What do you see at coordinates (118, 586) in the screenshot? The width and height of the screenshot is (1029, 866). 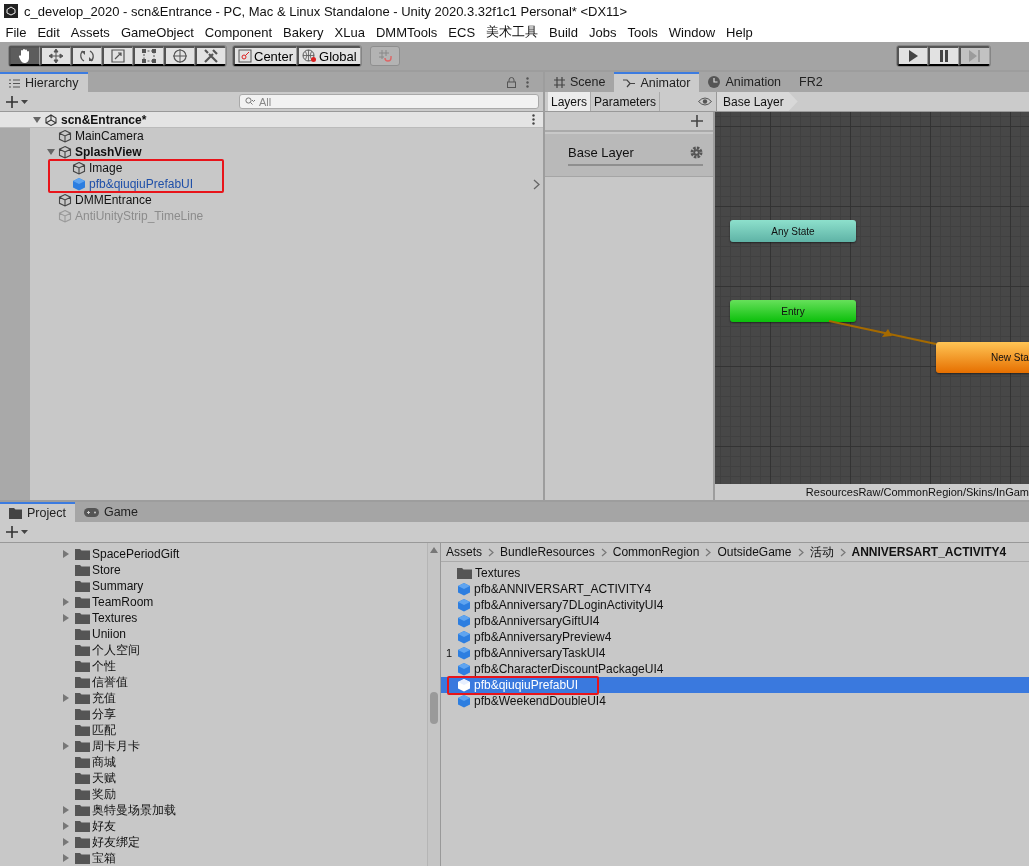 I see `folder-item: Summary` at bounding box center [118, 586].